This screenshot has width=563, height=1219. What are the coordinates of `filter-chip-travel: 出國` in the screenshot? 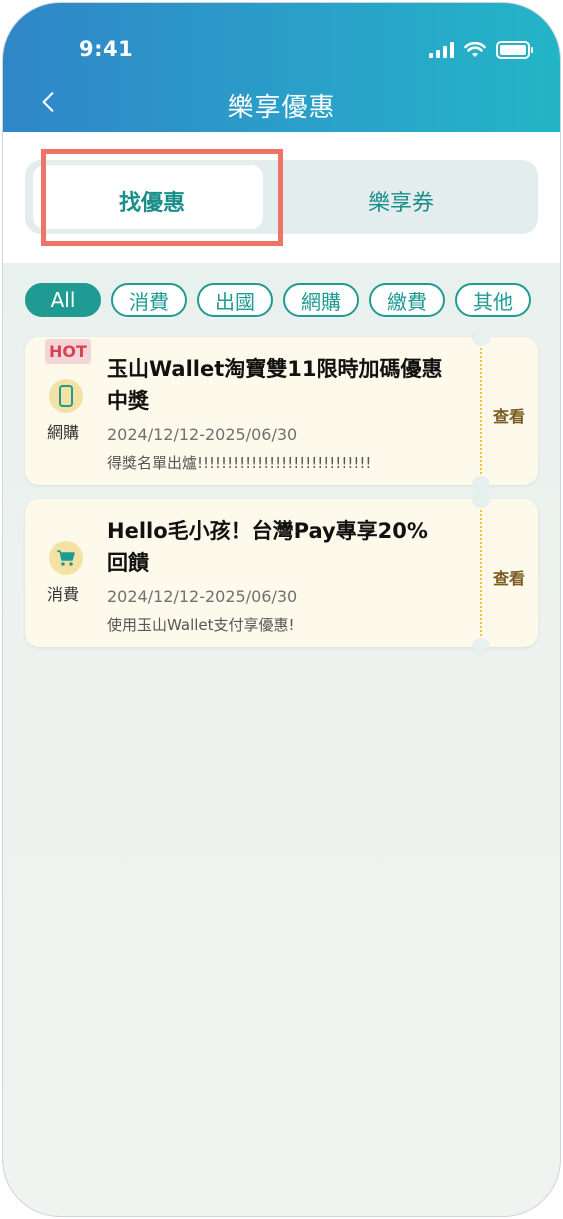 It's located at (235, 300).